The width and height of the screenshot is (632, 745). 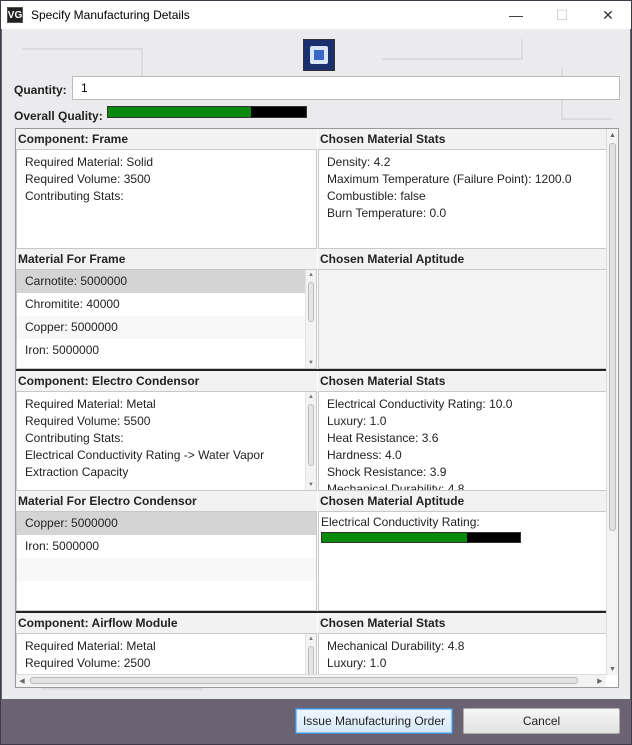 What do you see at coordinates (600, 681) in the screenshot?
I see `scroll-right-icon: ▶` at bounding box center [600, 681].